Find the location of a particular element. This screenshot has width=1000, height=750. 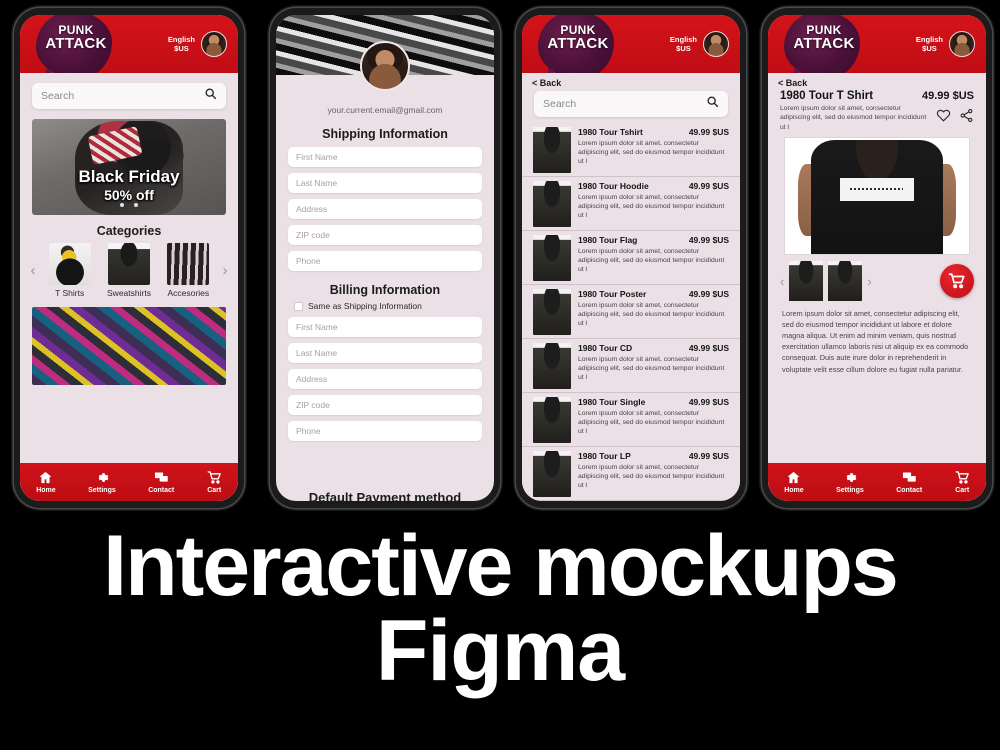

caption-line1: Interactive mockups is located at coordinates (501, 566).